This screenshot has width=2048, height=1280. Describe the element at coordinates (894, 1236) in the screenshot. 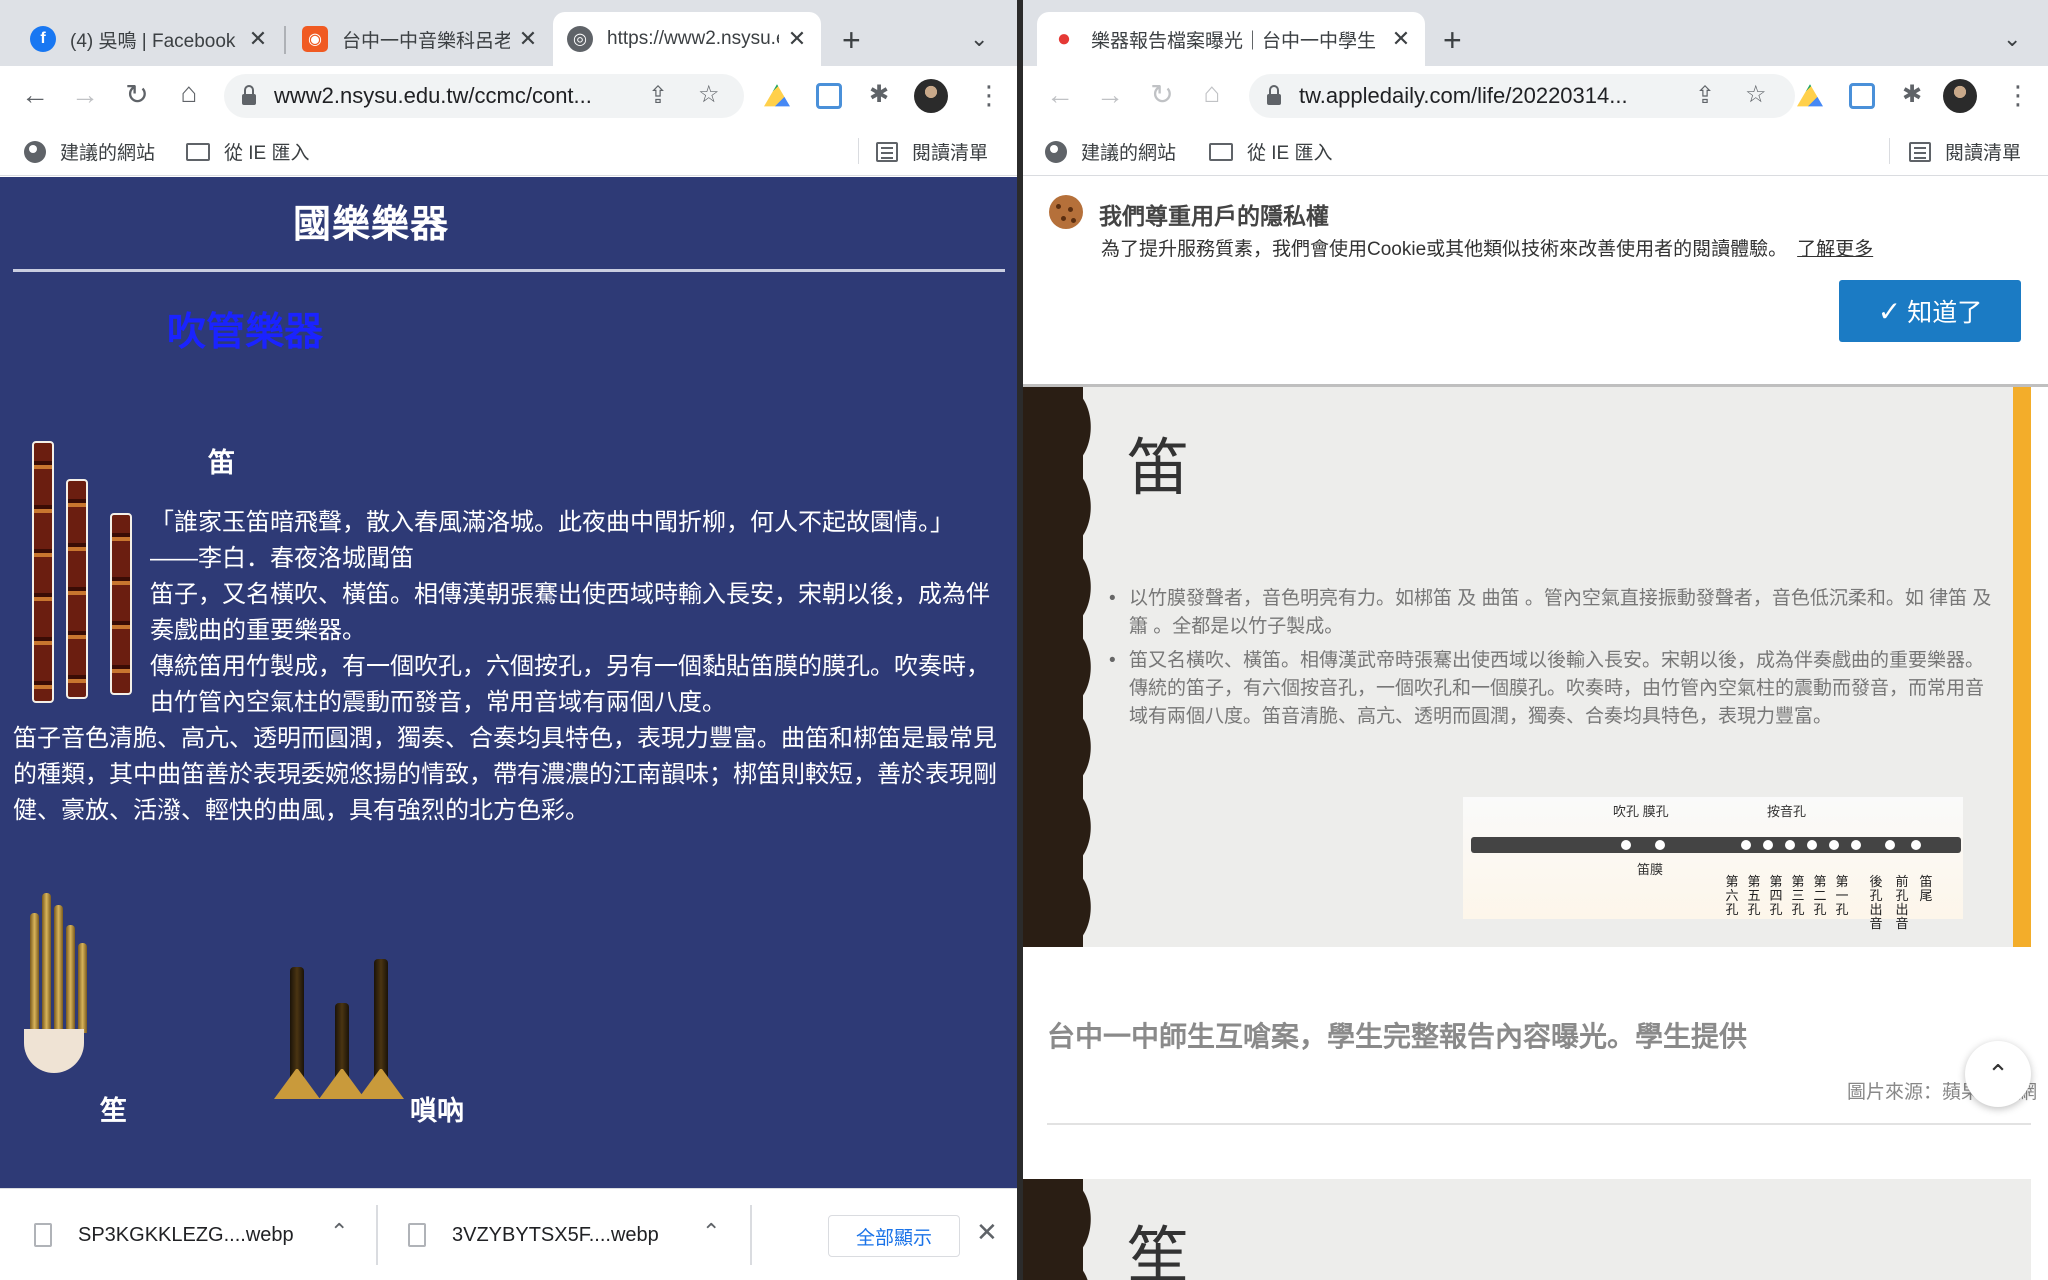

I see `show-all-downloads-button: 全部顯示` at that location.